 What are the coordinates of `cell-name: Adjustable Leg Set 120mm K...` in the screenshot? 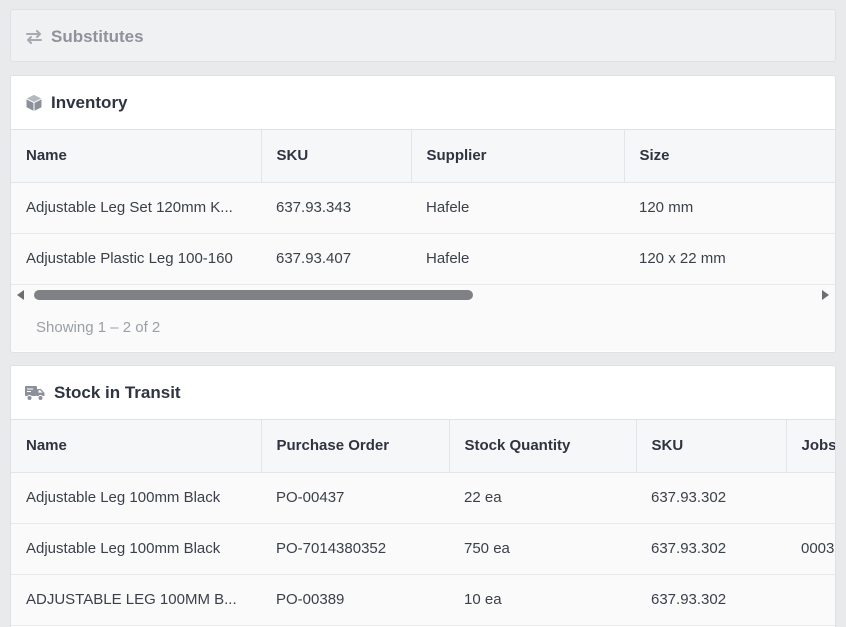 It's located at (136, 208).